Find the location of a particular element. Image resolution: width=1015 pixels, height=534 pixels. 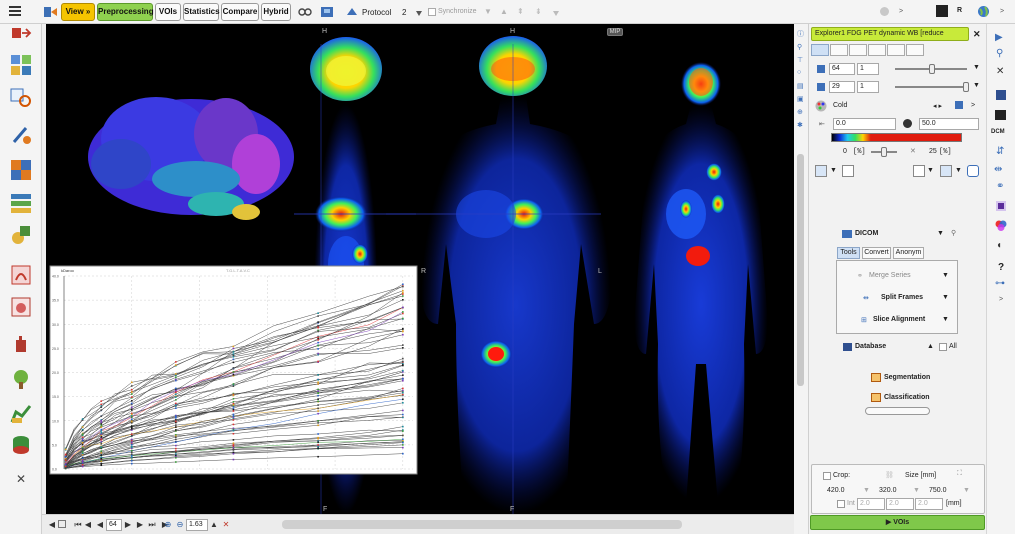

database-label: Database is located at coordinates (870, 346).